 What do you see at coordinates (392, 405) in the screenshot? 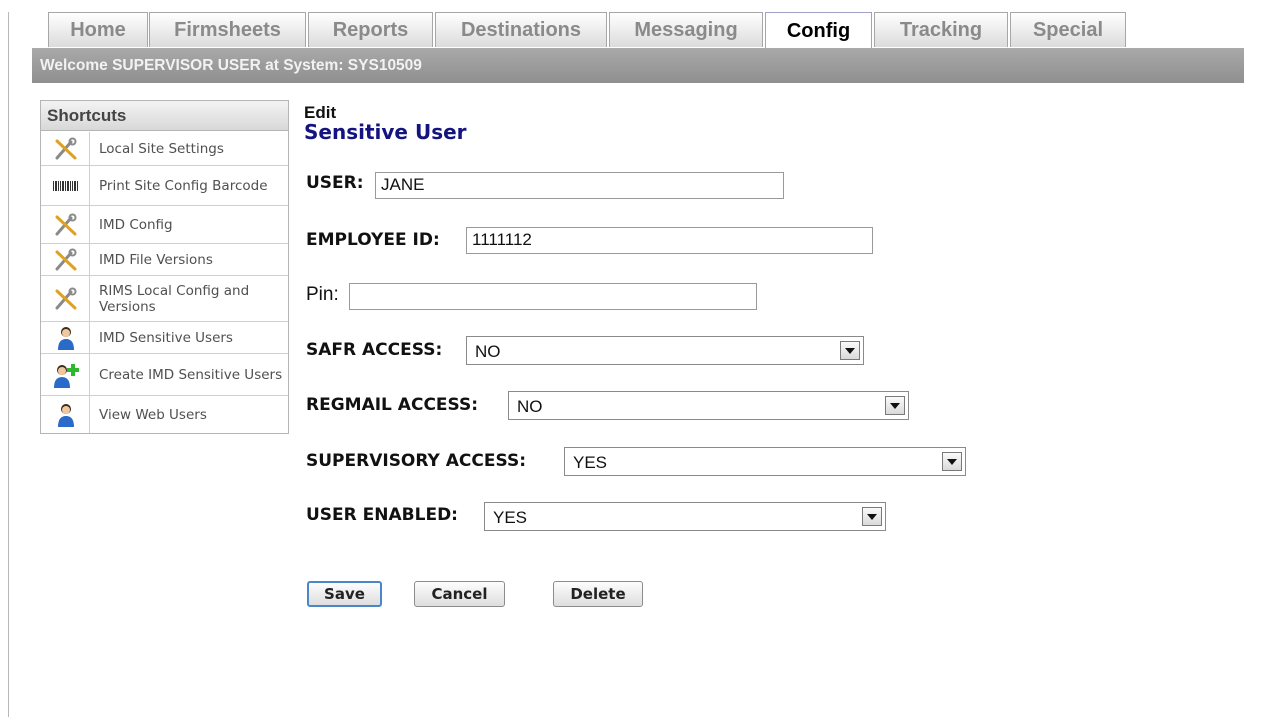
I see `regmail-access-label: REGMAIL ACCESS:` at bounding box center [392, 405].